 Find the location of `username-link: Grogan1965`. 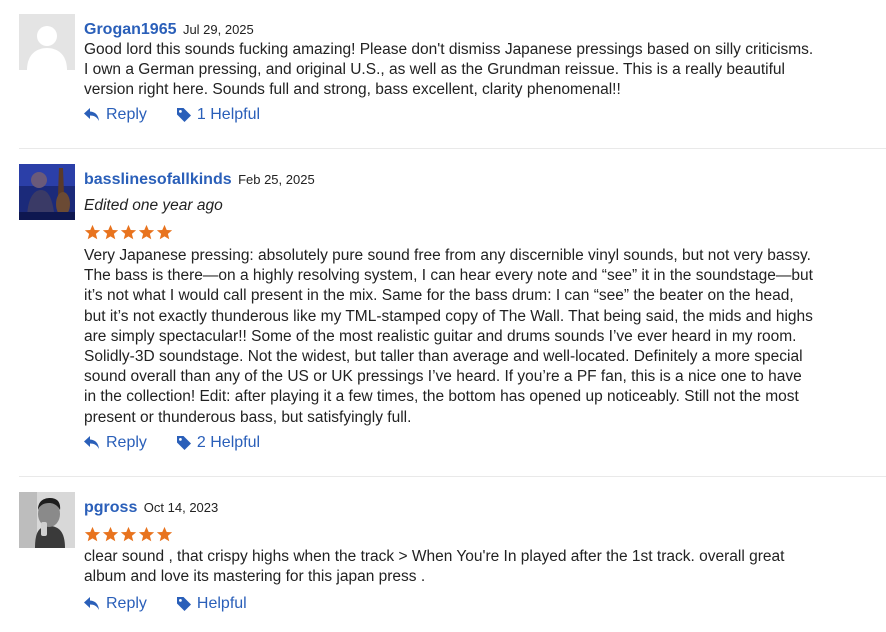

username-link: Grogan1965 is located at coordinates (130, 29).